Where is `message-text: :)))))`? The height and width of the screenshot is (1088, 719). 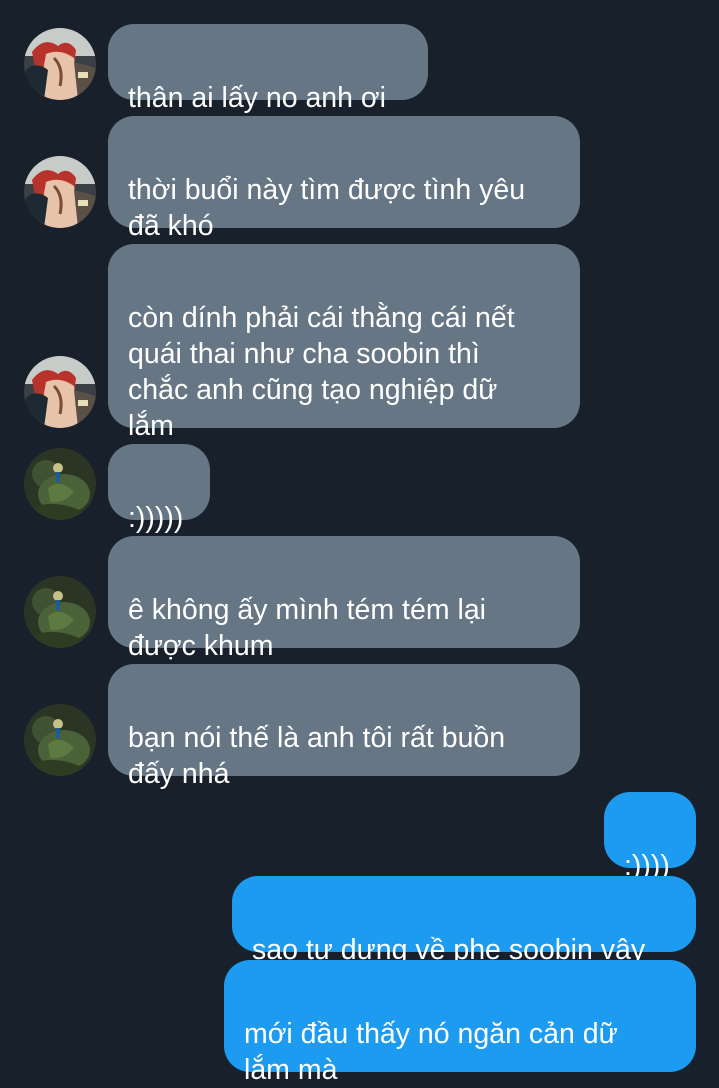
message-text: :))))) is located at coordinates (156, 518).